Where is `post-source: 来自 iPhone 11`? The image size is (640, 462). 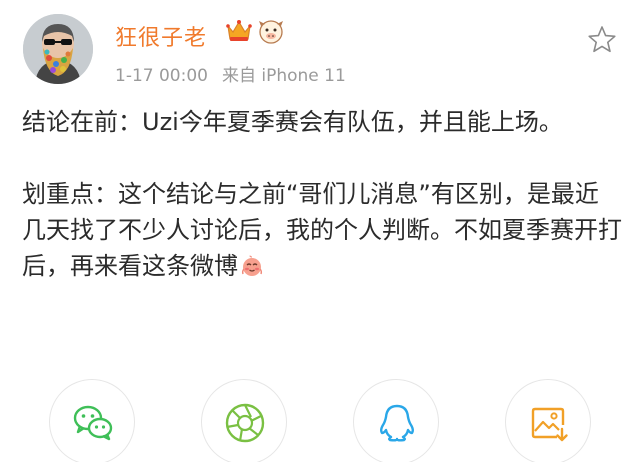
post-source: 来自 iPhone 11 is located at coordinates (284, 76).